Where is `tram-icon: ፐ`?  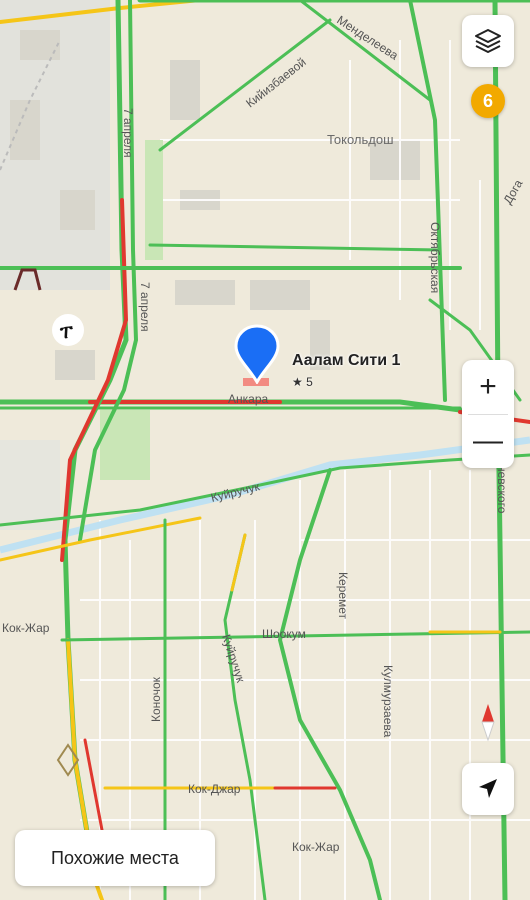
tram-icon: ፐ is located at coordinates (68, 330).